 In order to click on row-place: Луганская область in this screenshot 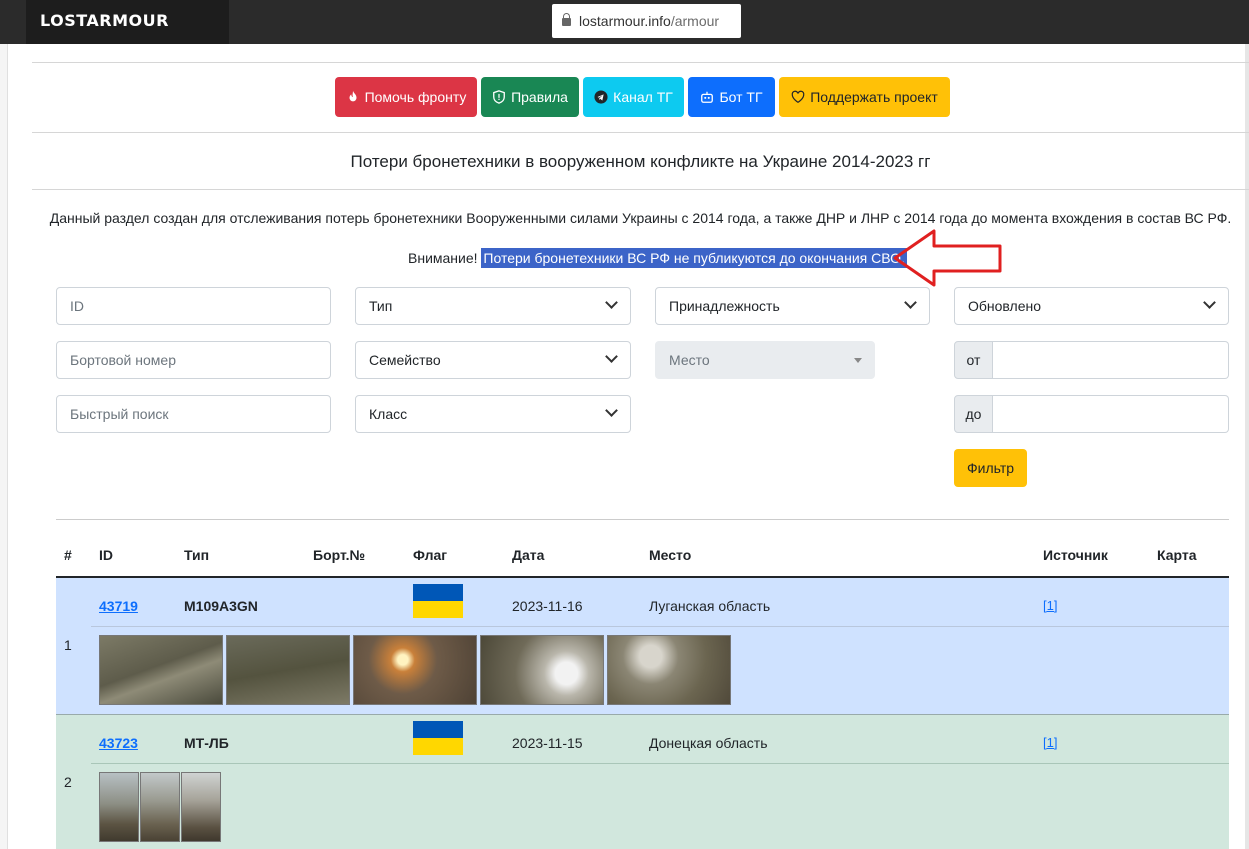, I will do `click(710, 606)`.